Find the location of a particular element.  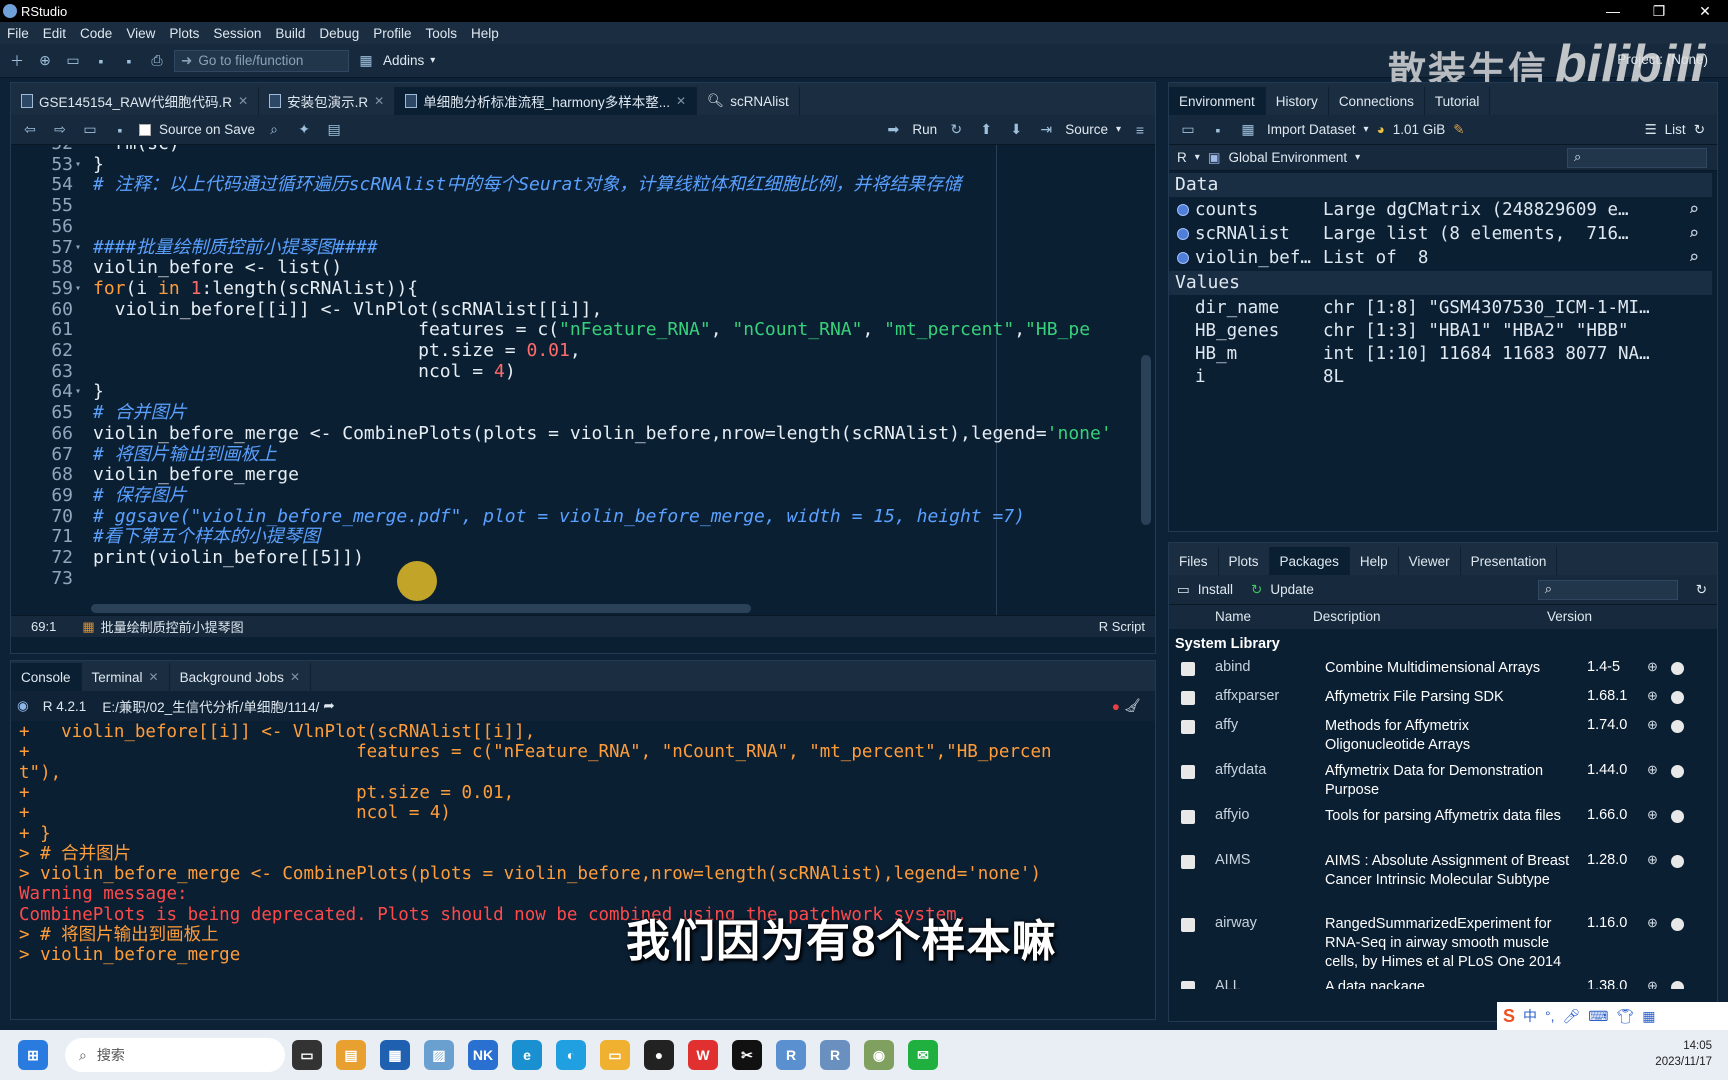

run-button: Run is located at coordinates (924, 129).